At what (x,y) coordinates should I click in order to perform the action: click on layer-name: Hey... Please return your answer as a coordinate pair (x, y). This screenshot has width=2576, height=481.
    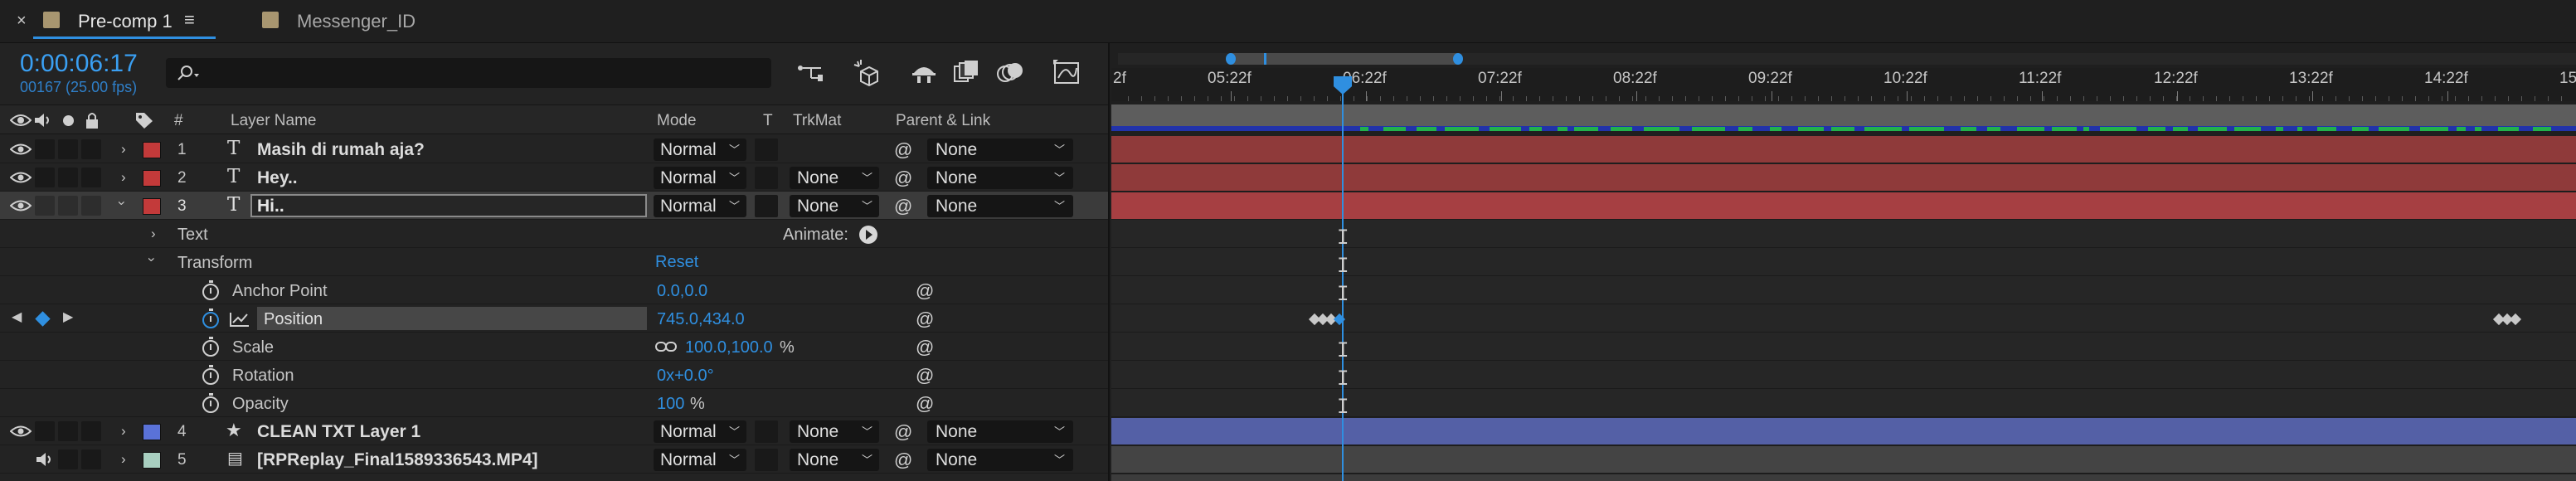
    Looking at the image, I should click on (277, 178).